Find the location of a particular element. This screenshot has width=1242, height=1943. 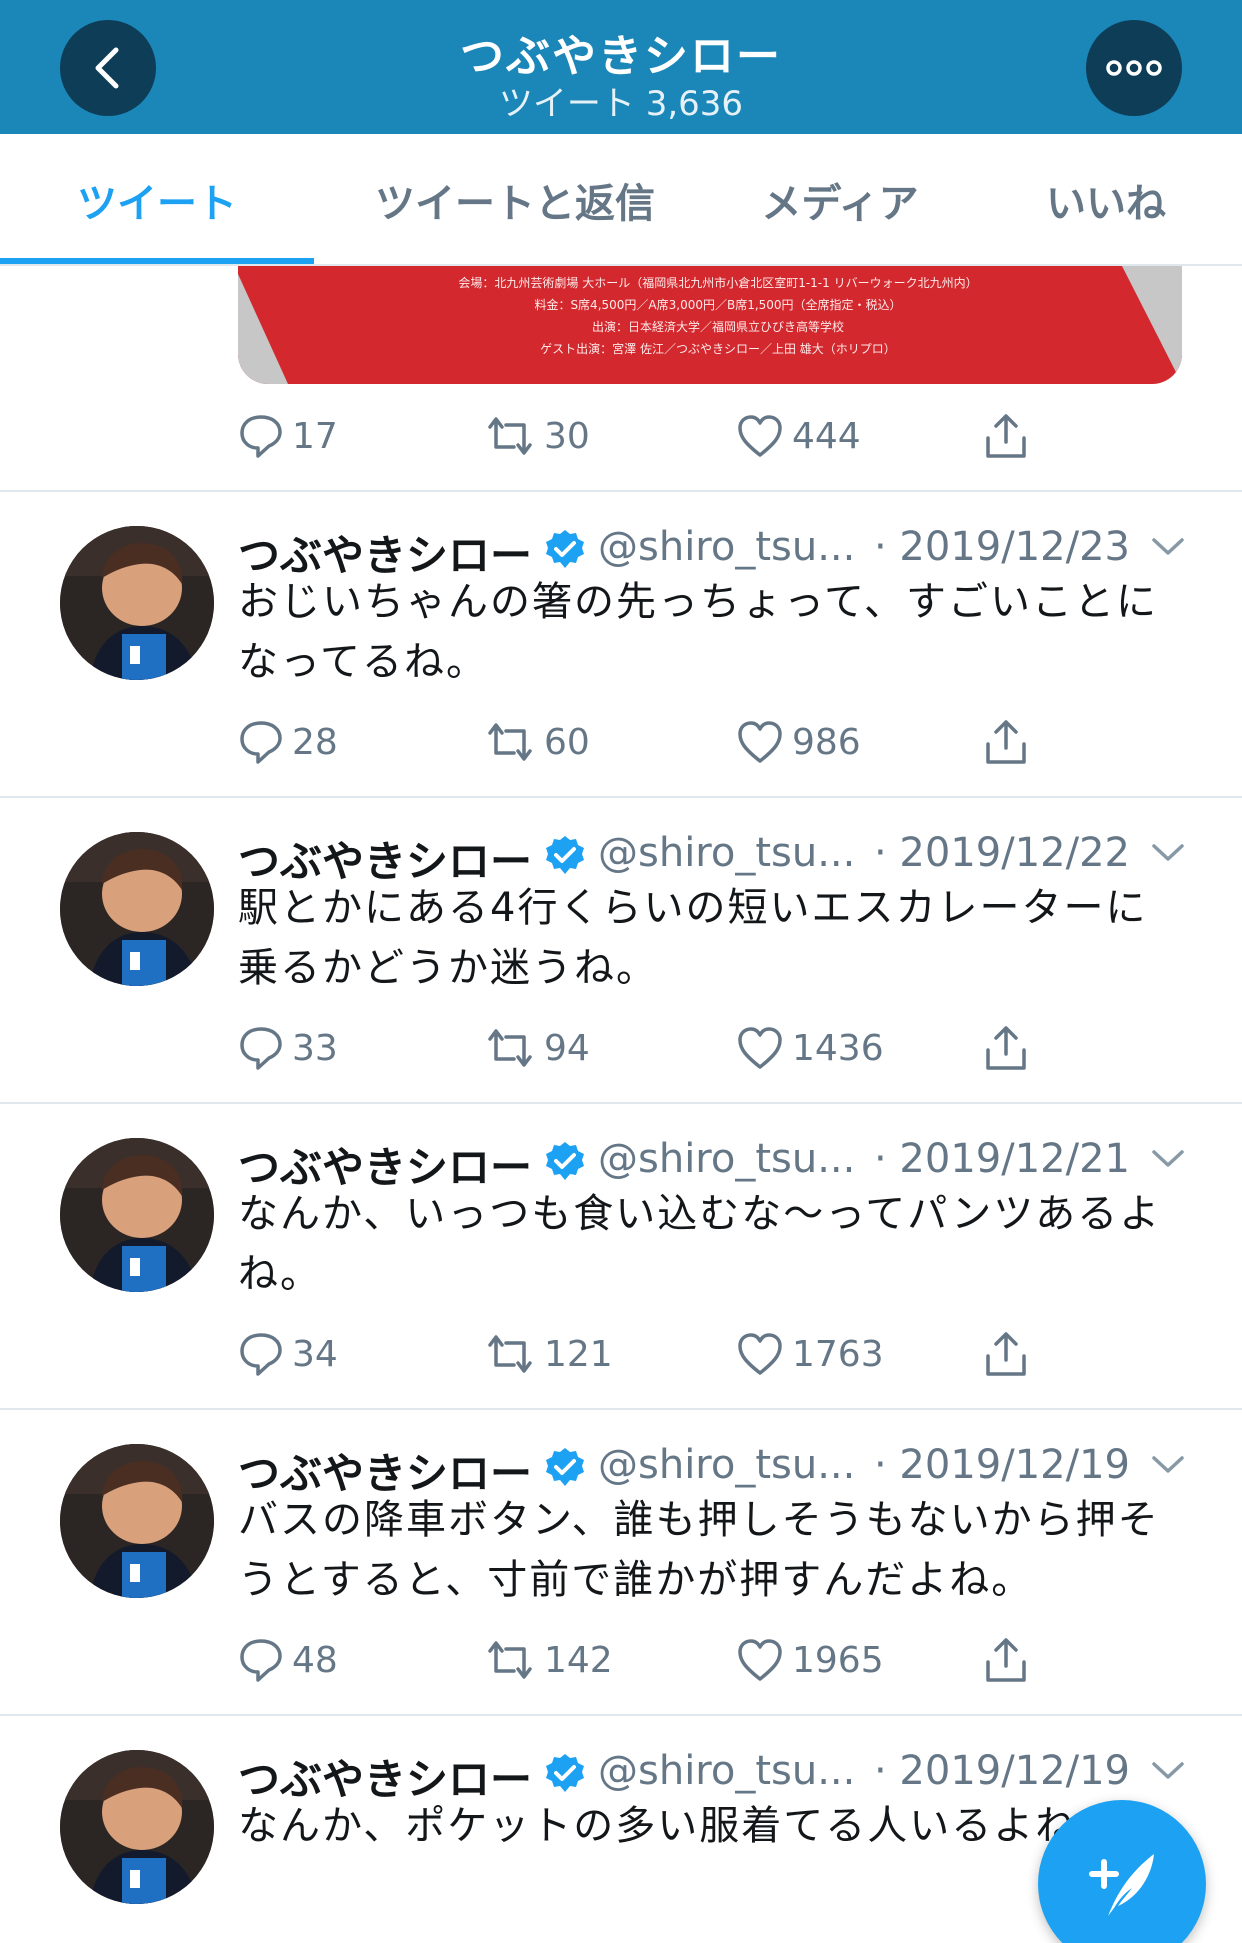

tweet-actions: 28 60 986 is located at coordinates (638, 742).